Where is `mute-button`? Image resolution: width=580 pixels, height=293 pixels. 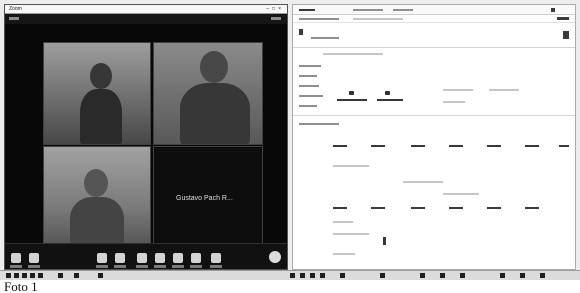 mute-button is located at coordinates (16, 258).